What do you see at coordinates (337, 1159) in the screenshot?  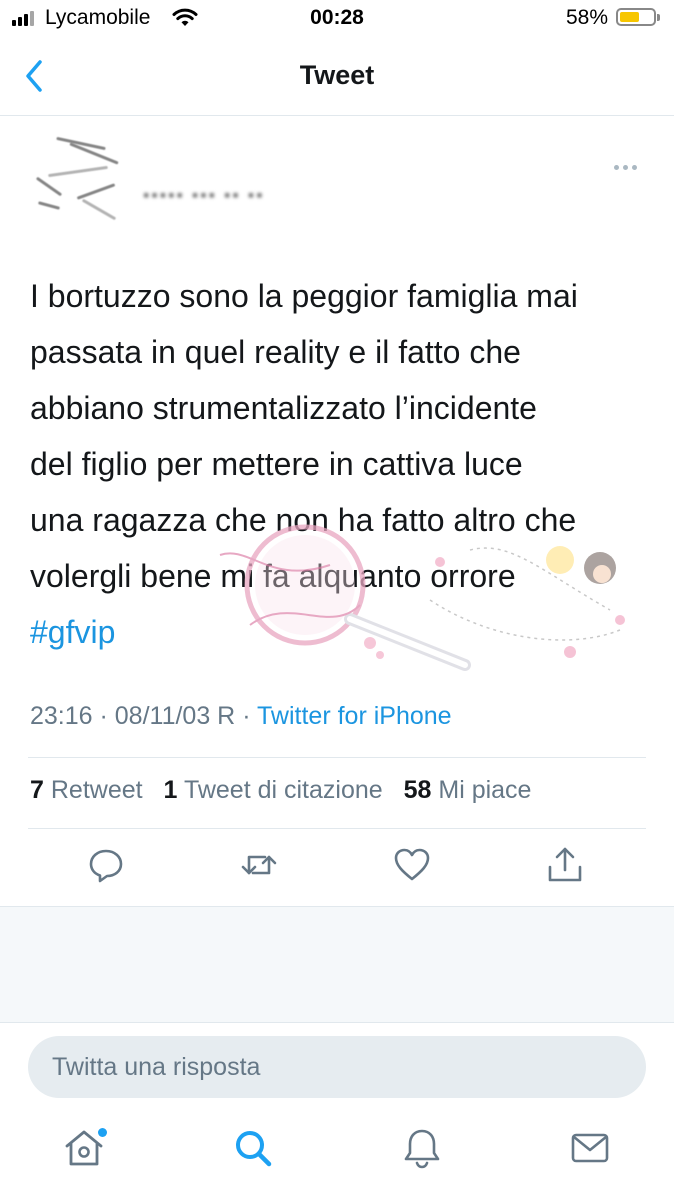 I see `tab-bar` at bounding box center [337, 1159].